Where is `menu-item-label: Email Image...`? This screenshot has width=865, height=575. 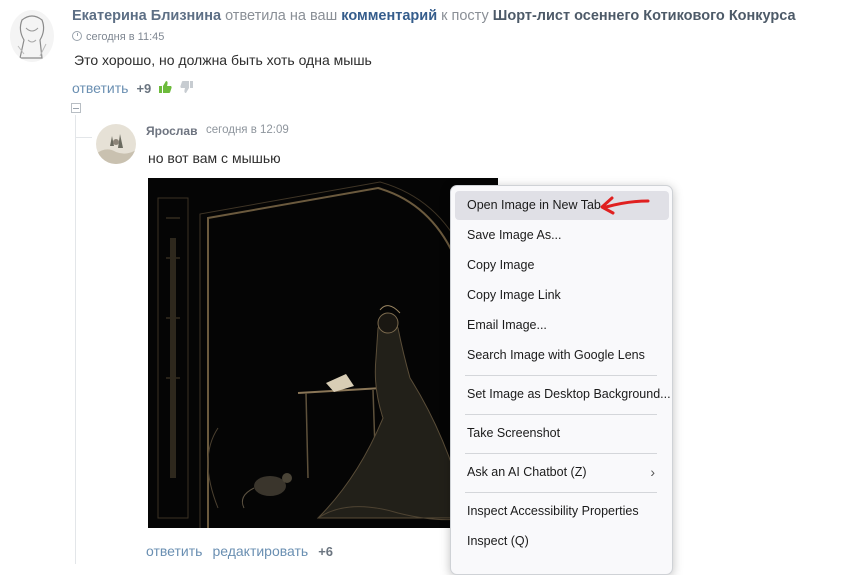 menu-item-label: Email Image... is located at coordinates (507, 325).